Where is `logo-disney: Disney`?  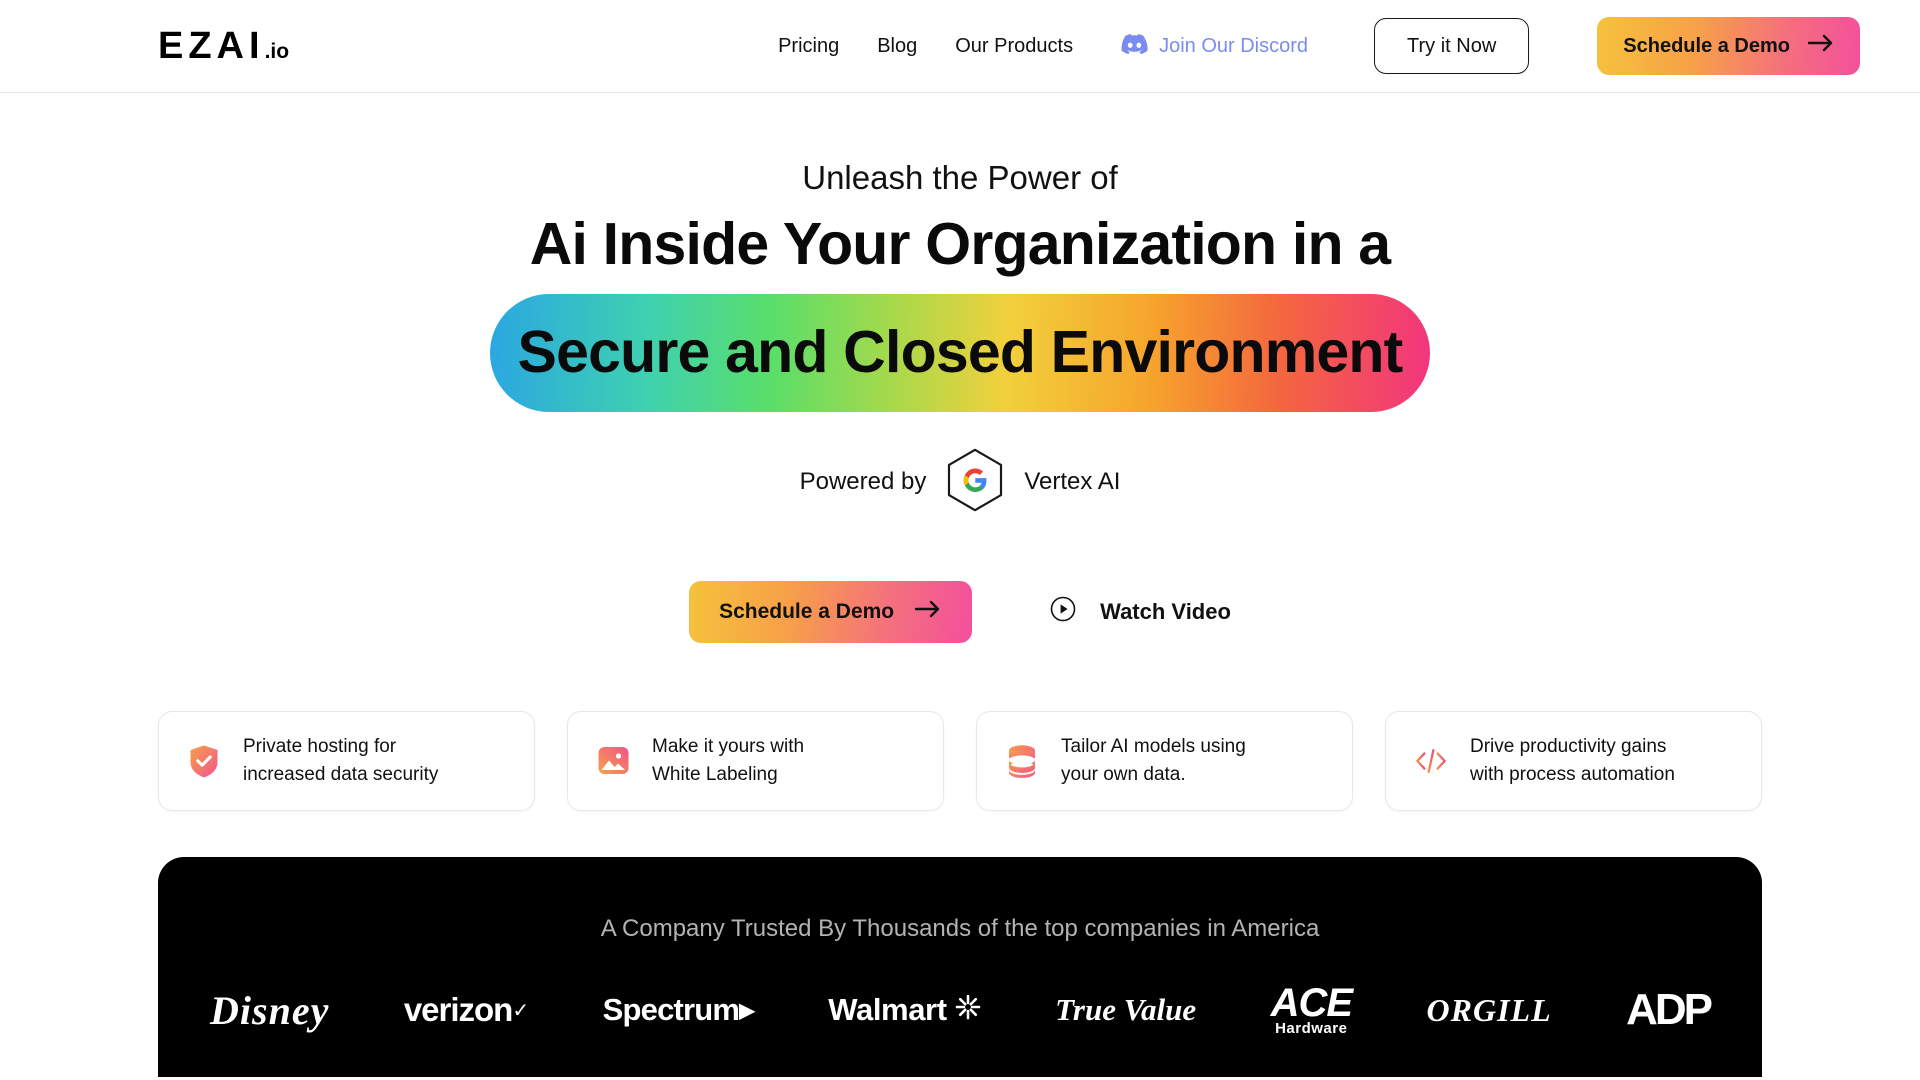 logo-disney: Disney is located at coordinates (270, 1010).